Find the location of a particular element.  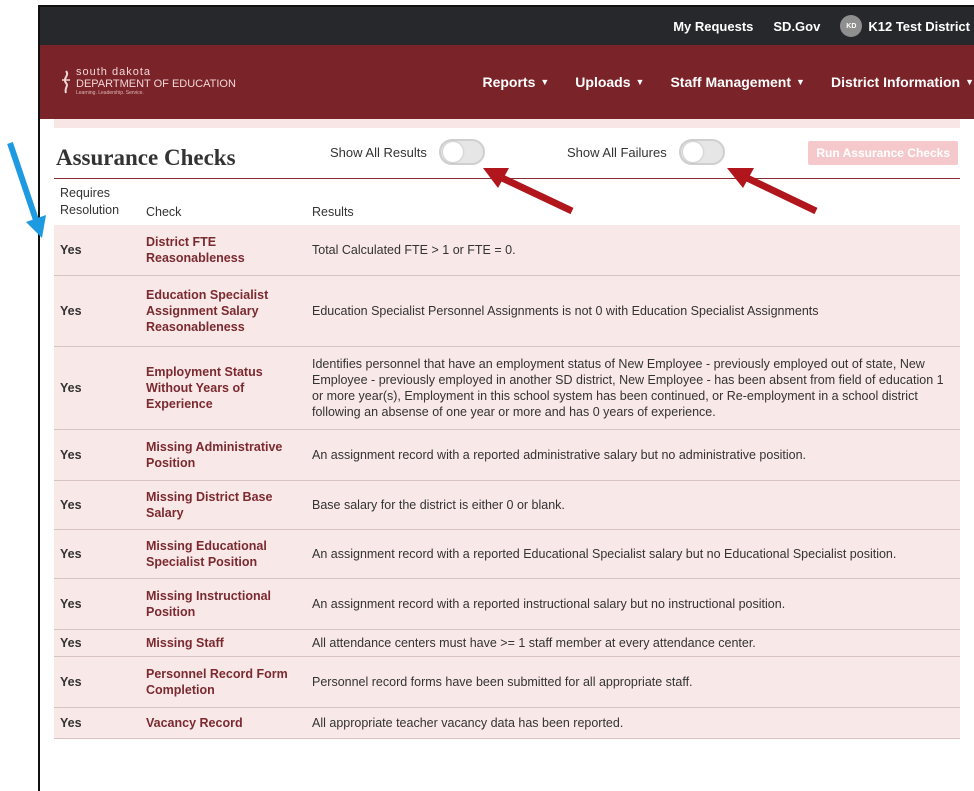

header-check: Check is located at coordinates (223, 202).